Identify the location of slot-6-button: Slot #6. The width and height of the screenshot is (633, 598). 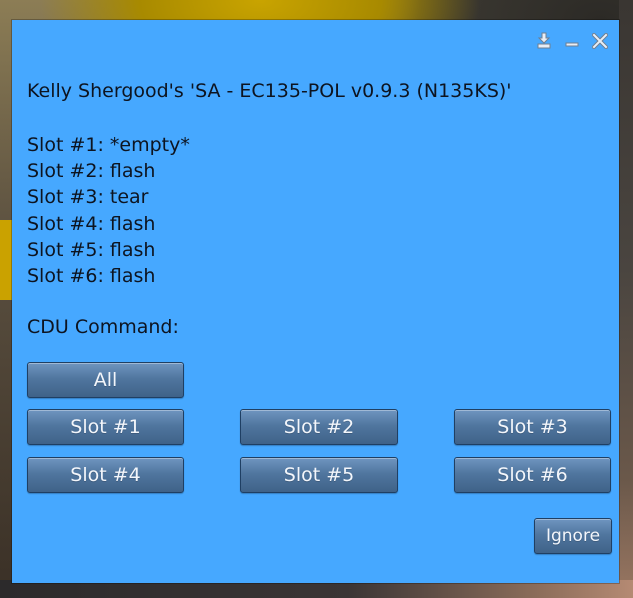
(532, 475).